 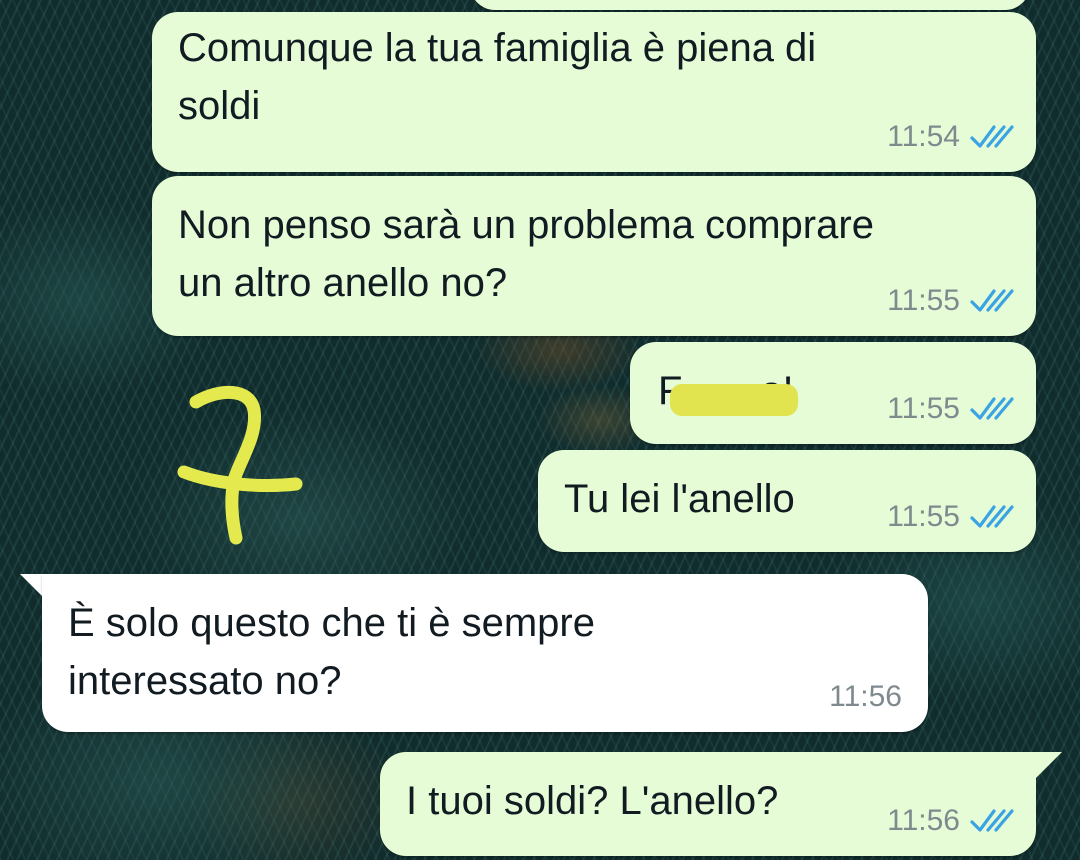 I want to click on censor-highlight, so click(x=734, y=400).